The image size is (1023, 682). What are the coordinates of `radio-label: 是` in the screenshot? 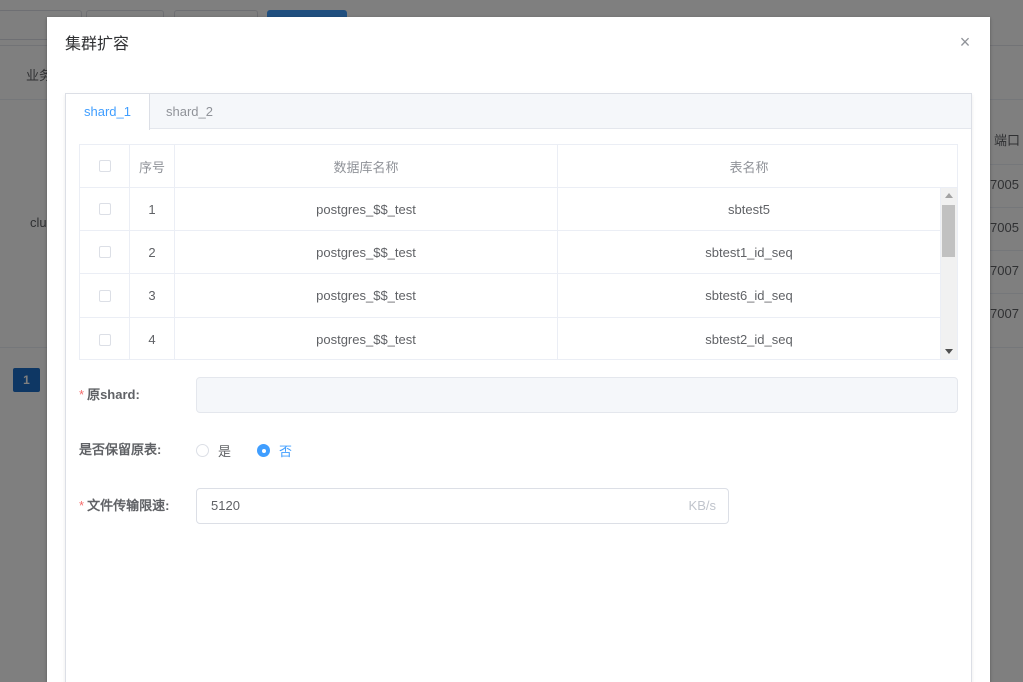 It's located at (225, 451).